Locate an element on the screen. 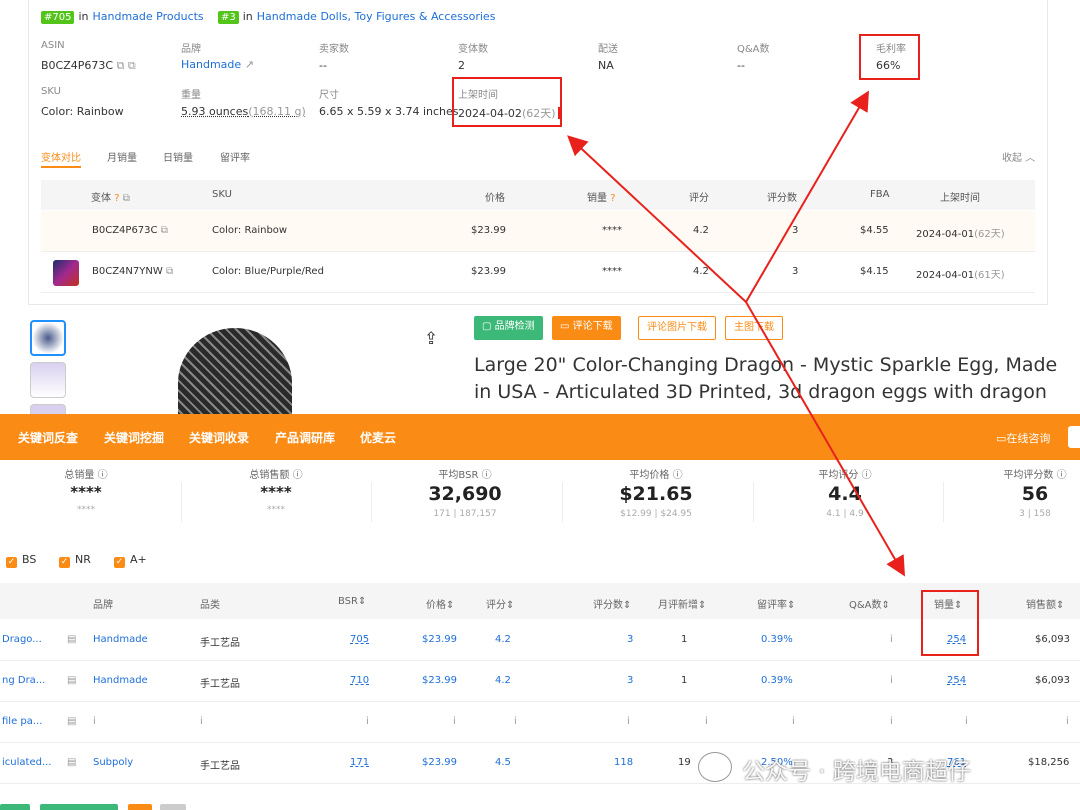 This screenshot has width=1080, height=810. arrow-to-sales is located at coordinates (825, 439).